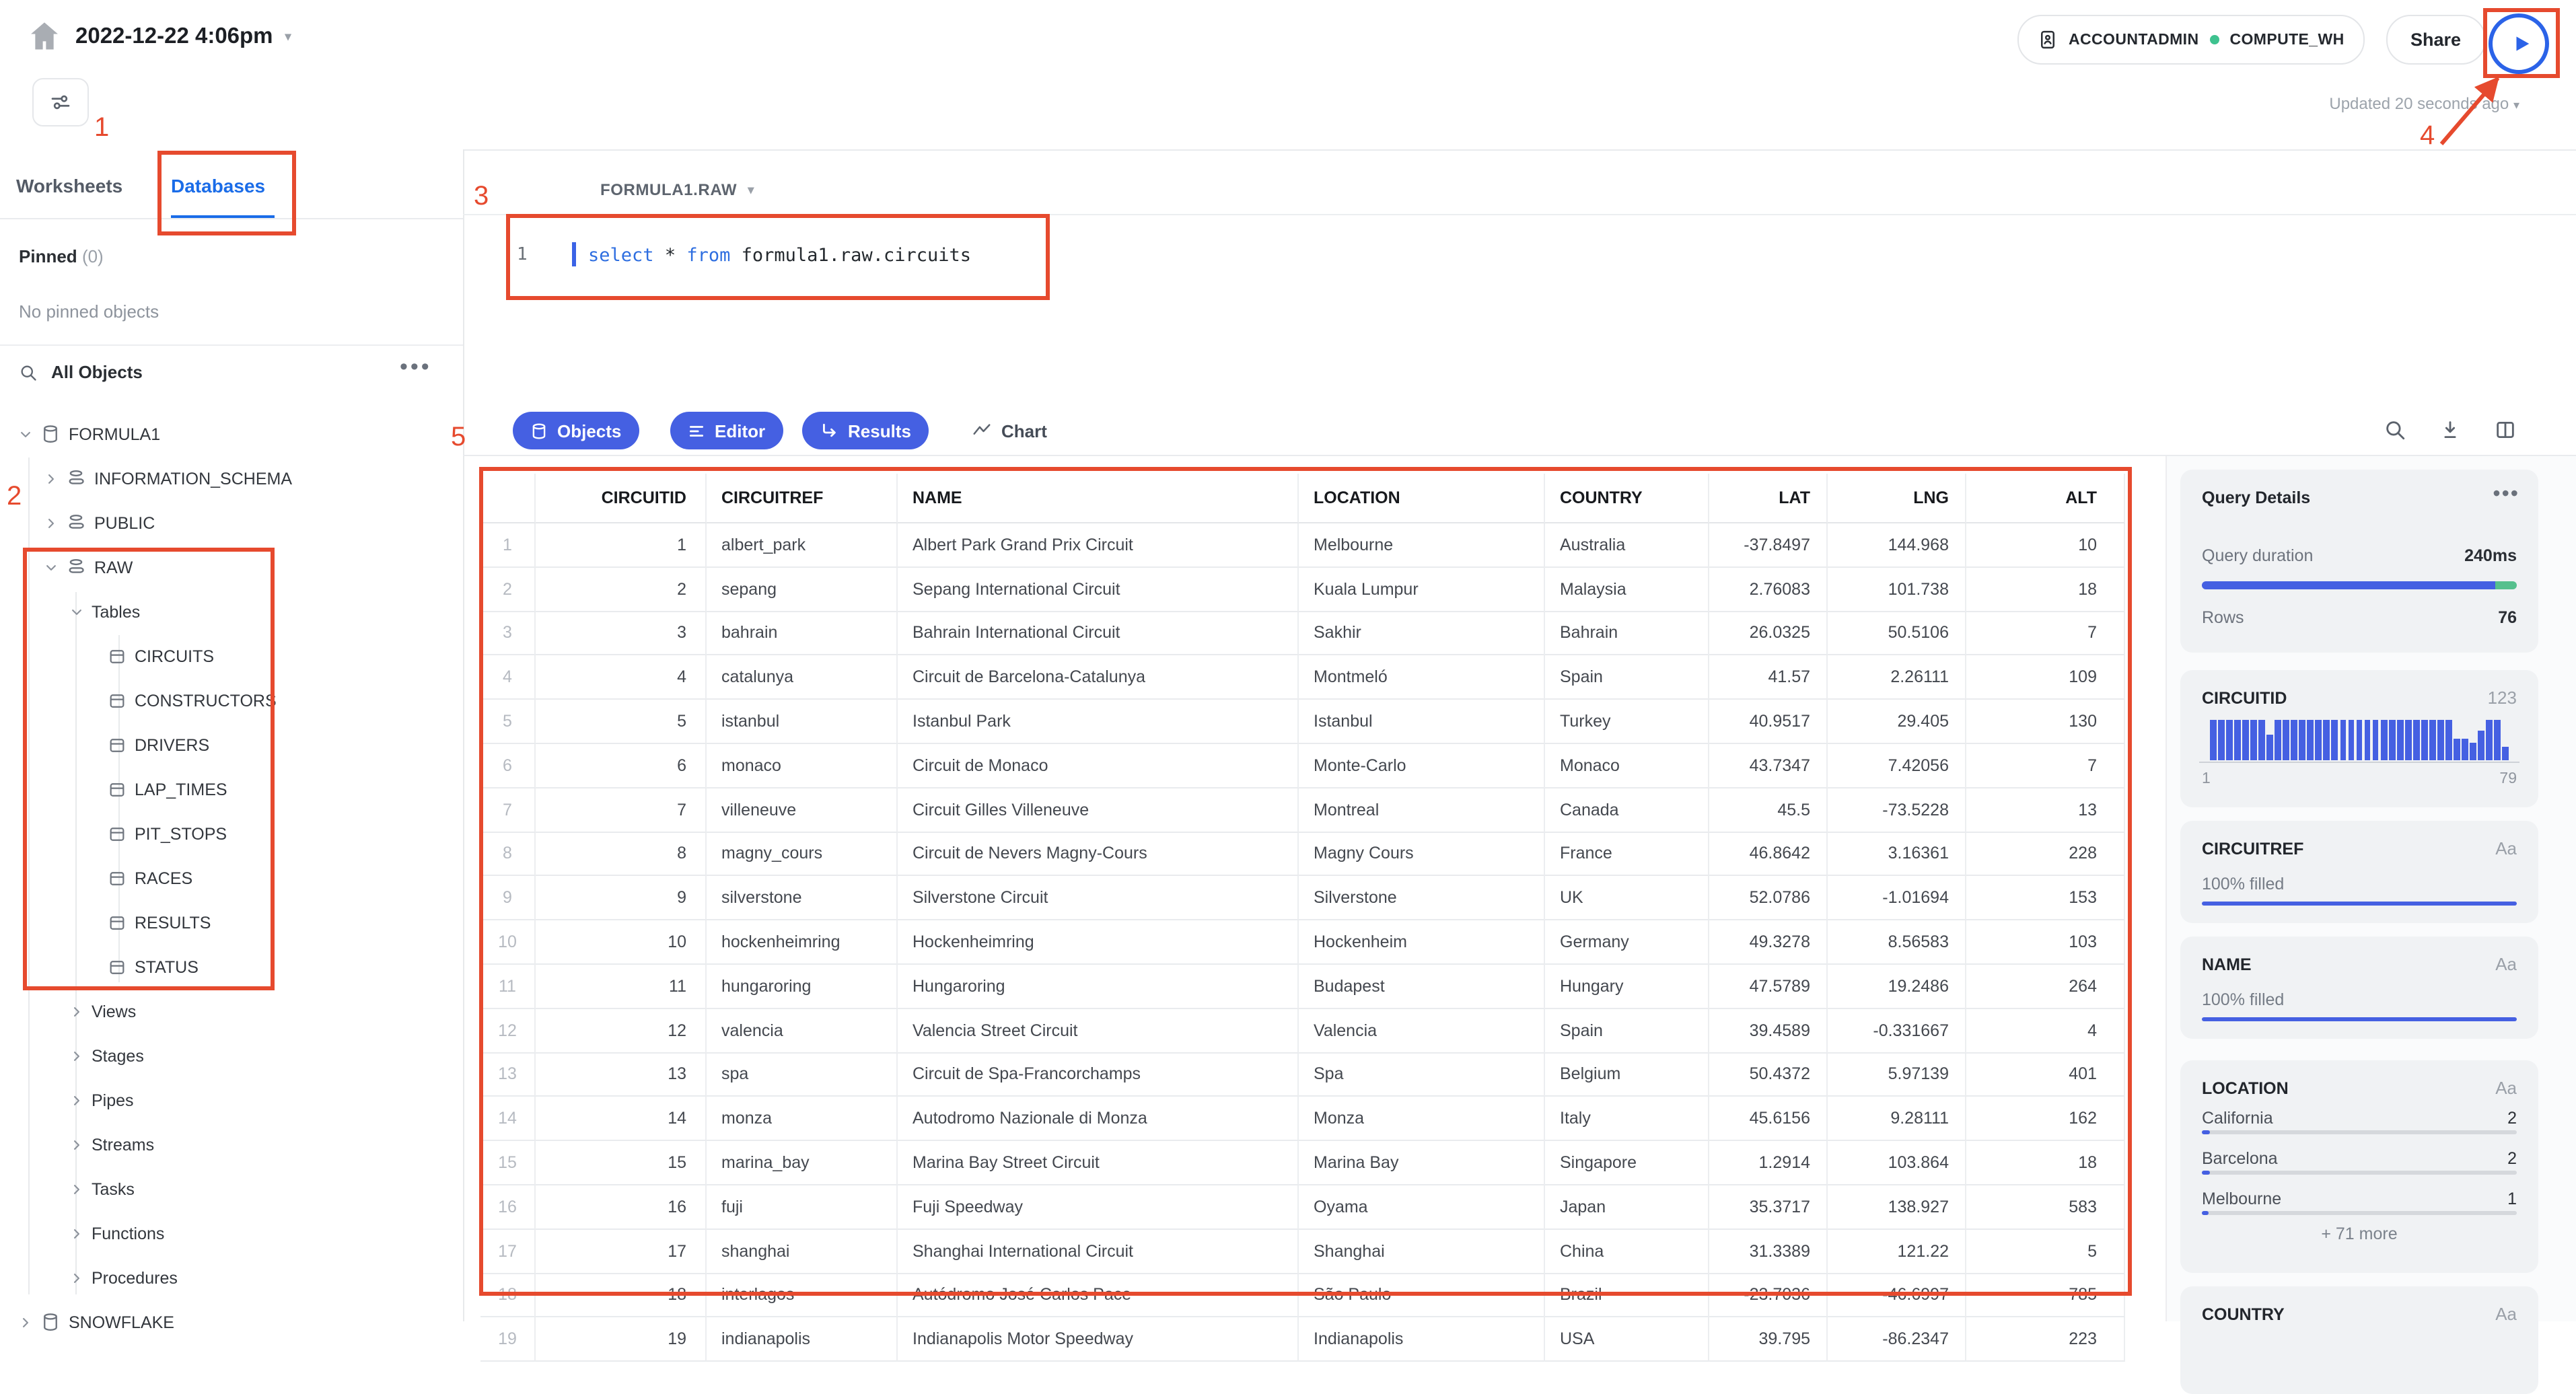  Describe the element at coordinates (1897, 1252) in the screenshot. I see `cell-lng: 121.22` at that location.